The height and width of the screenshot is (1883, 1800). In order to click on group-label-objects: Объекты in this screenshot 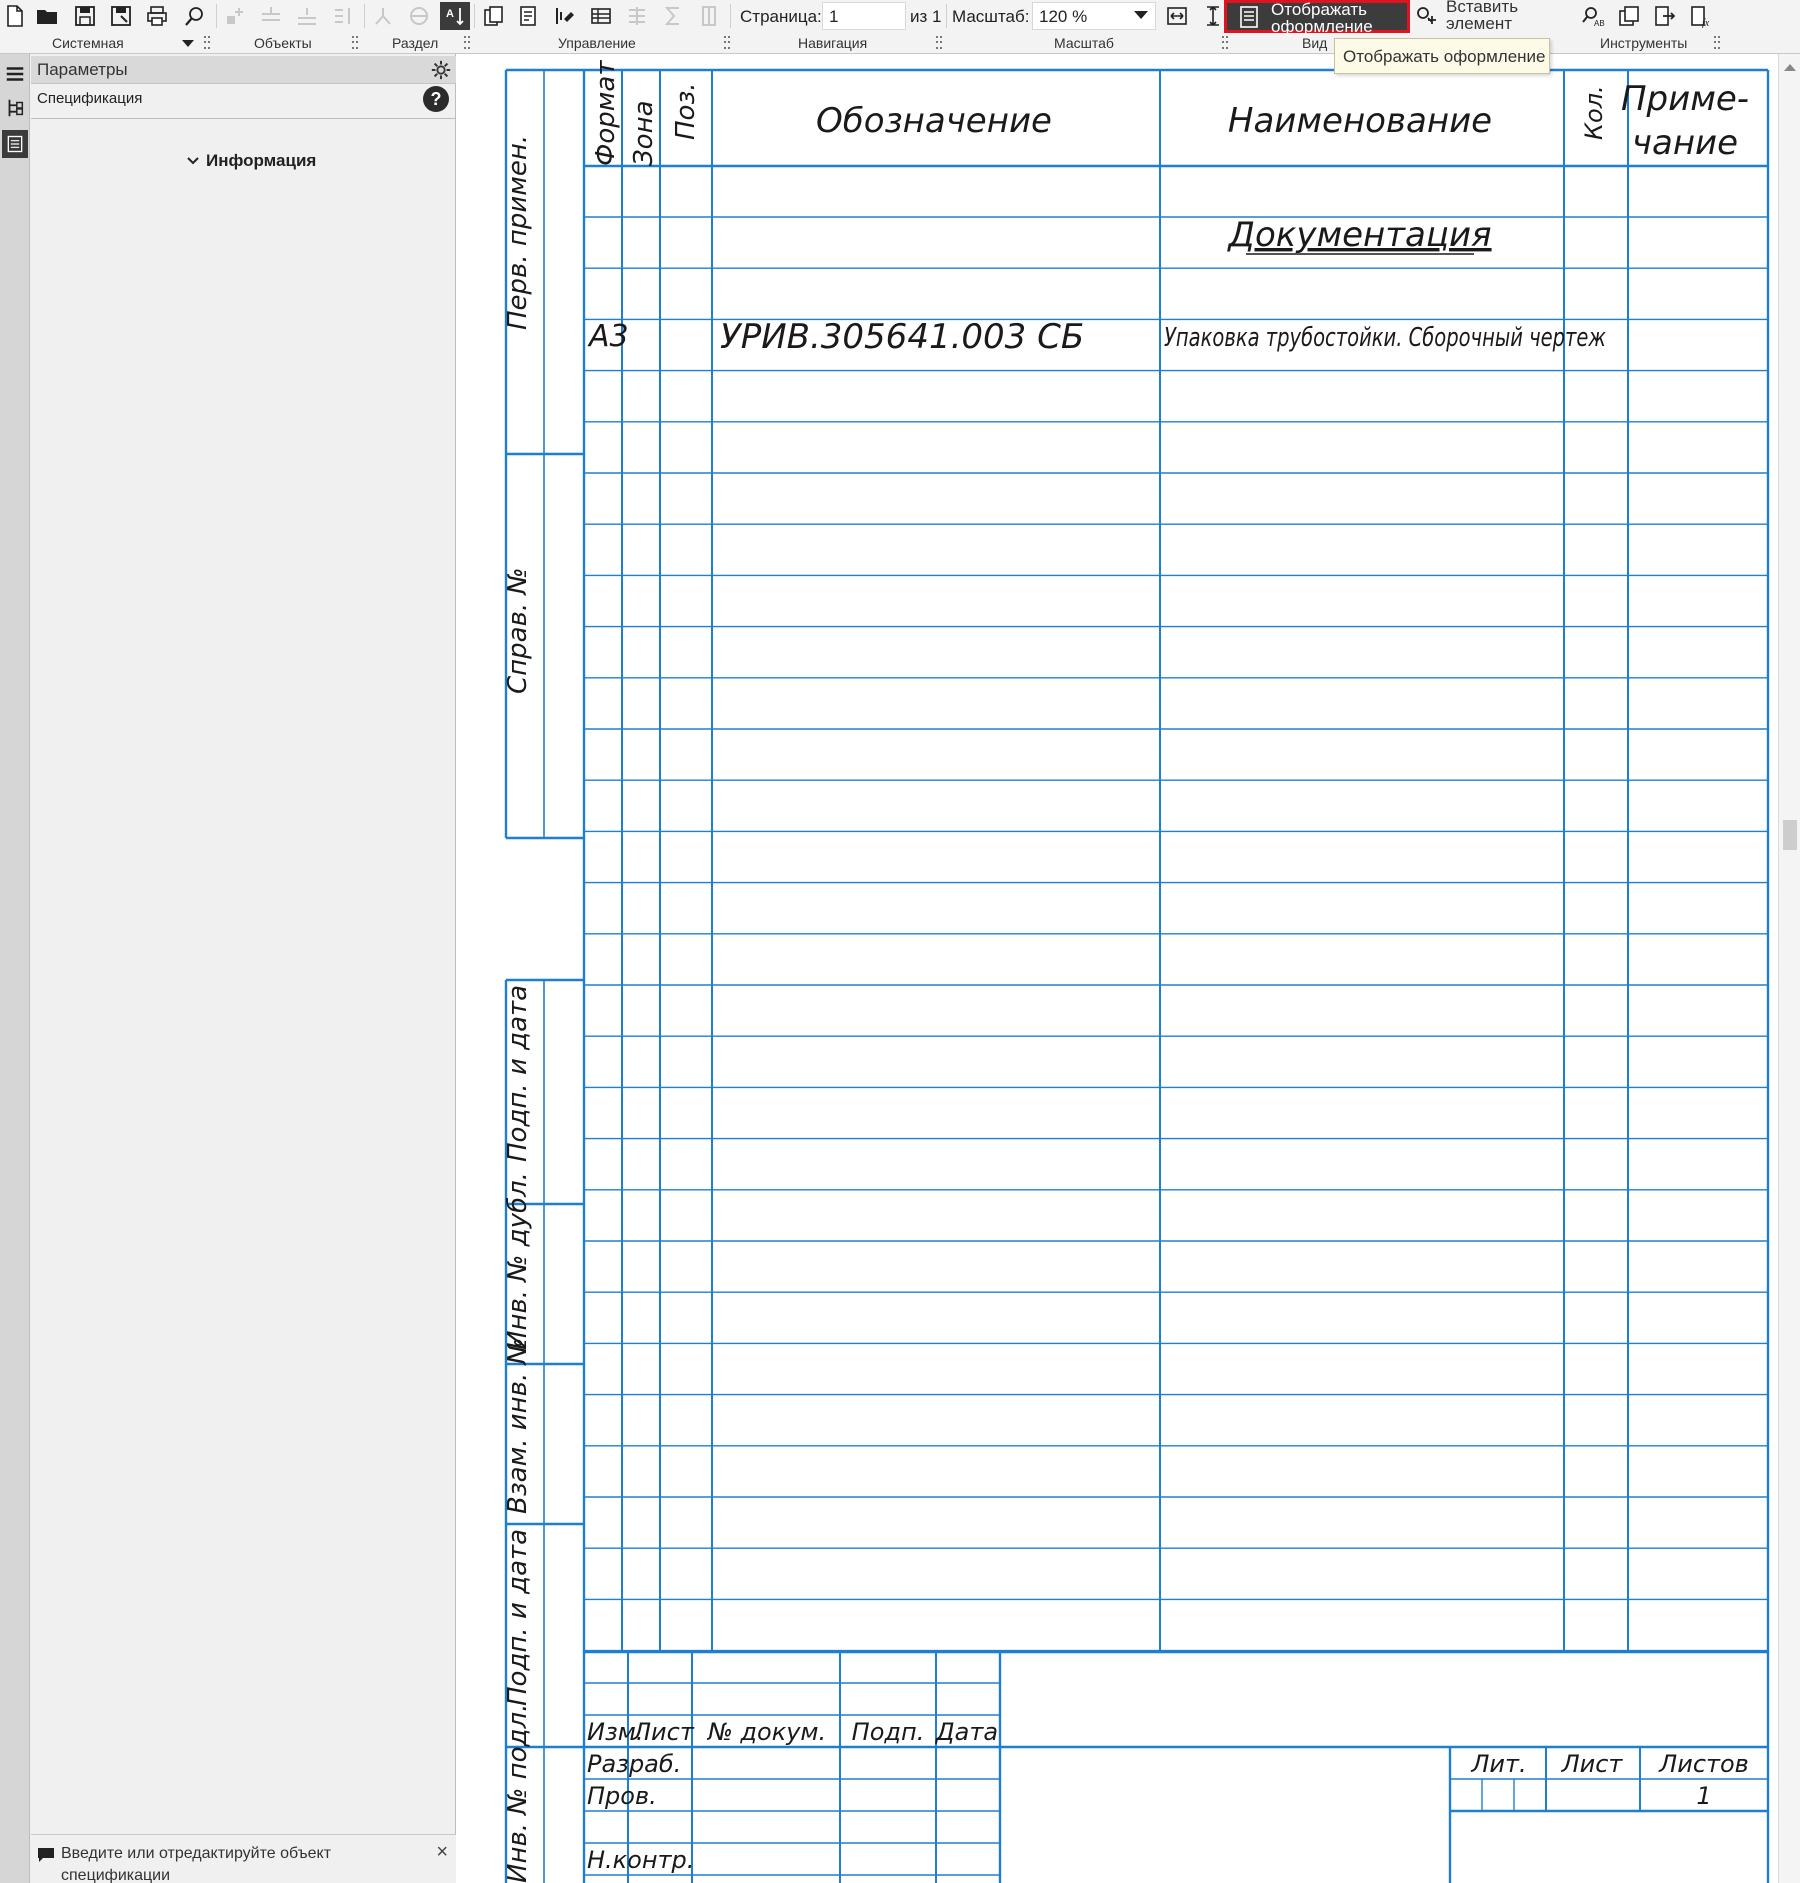, I will do `click(283, 43)`.